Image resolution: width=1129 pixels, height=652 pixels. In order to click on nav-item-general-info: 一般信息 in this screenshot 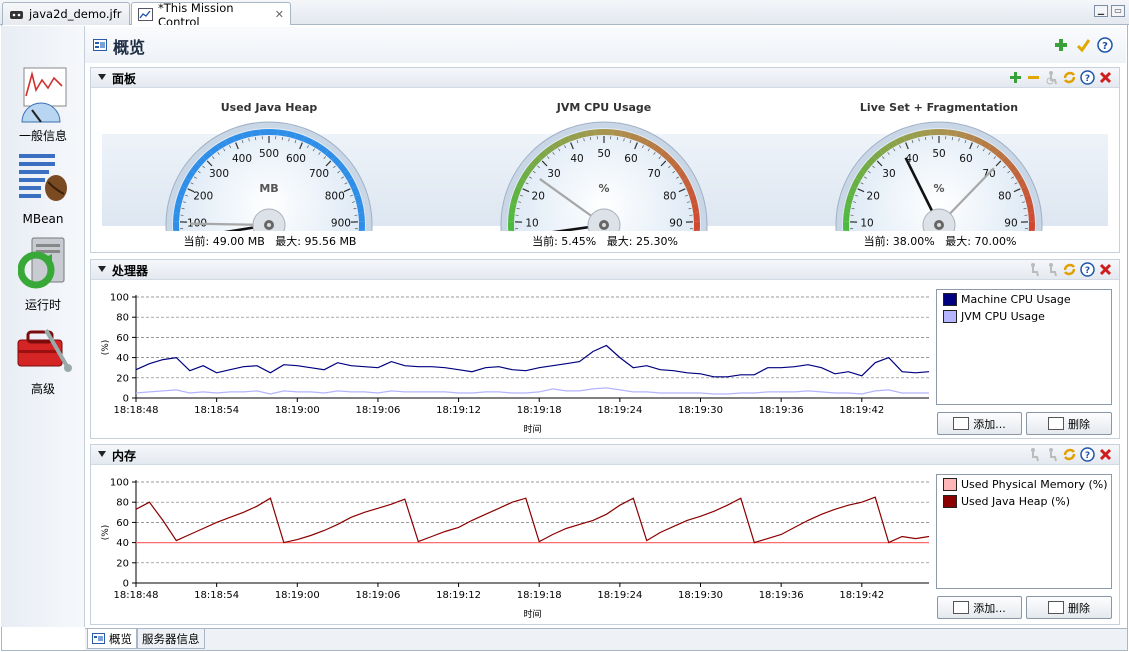, I will do `click(43, 106)`.